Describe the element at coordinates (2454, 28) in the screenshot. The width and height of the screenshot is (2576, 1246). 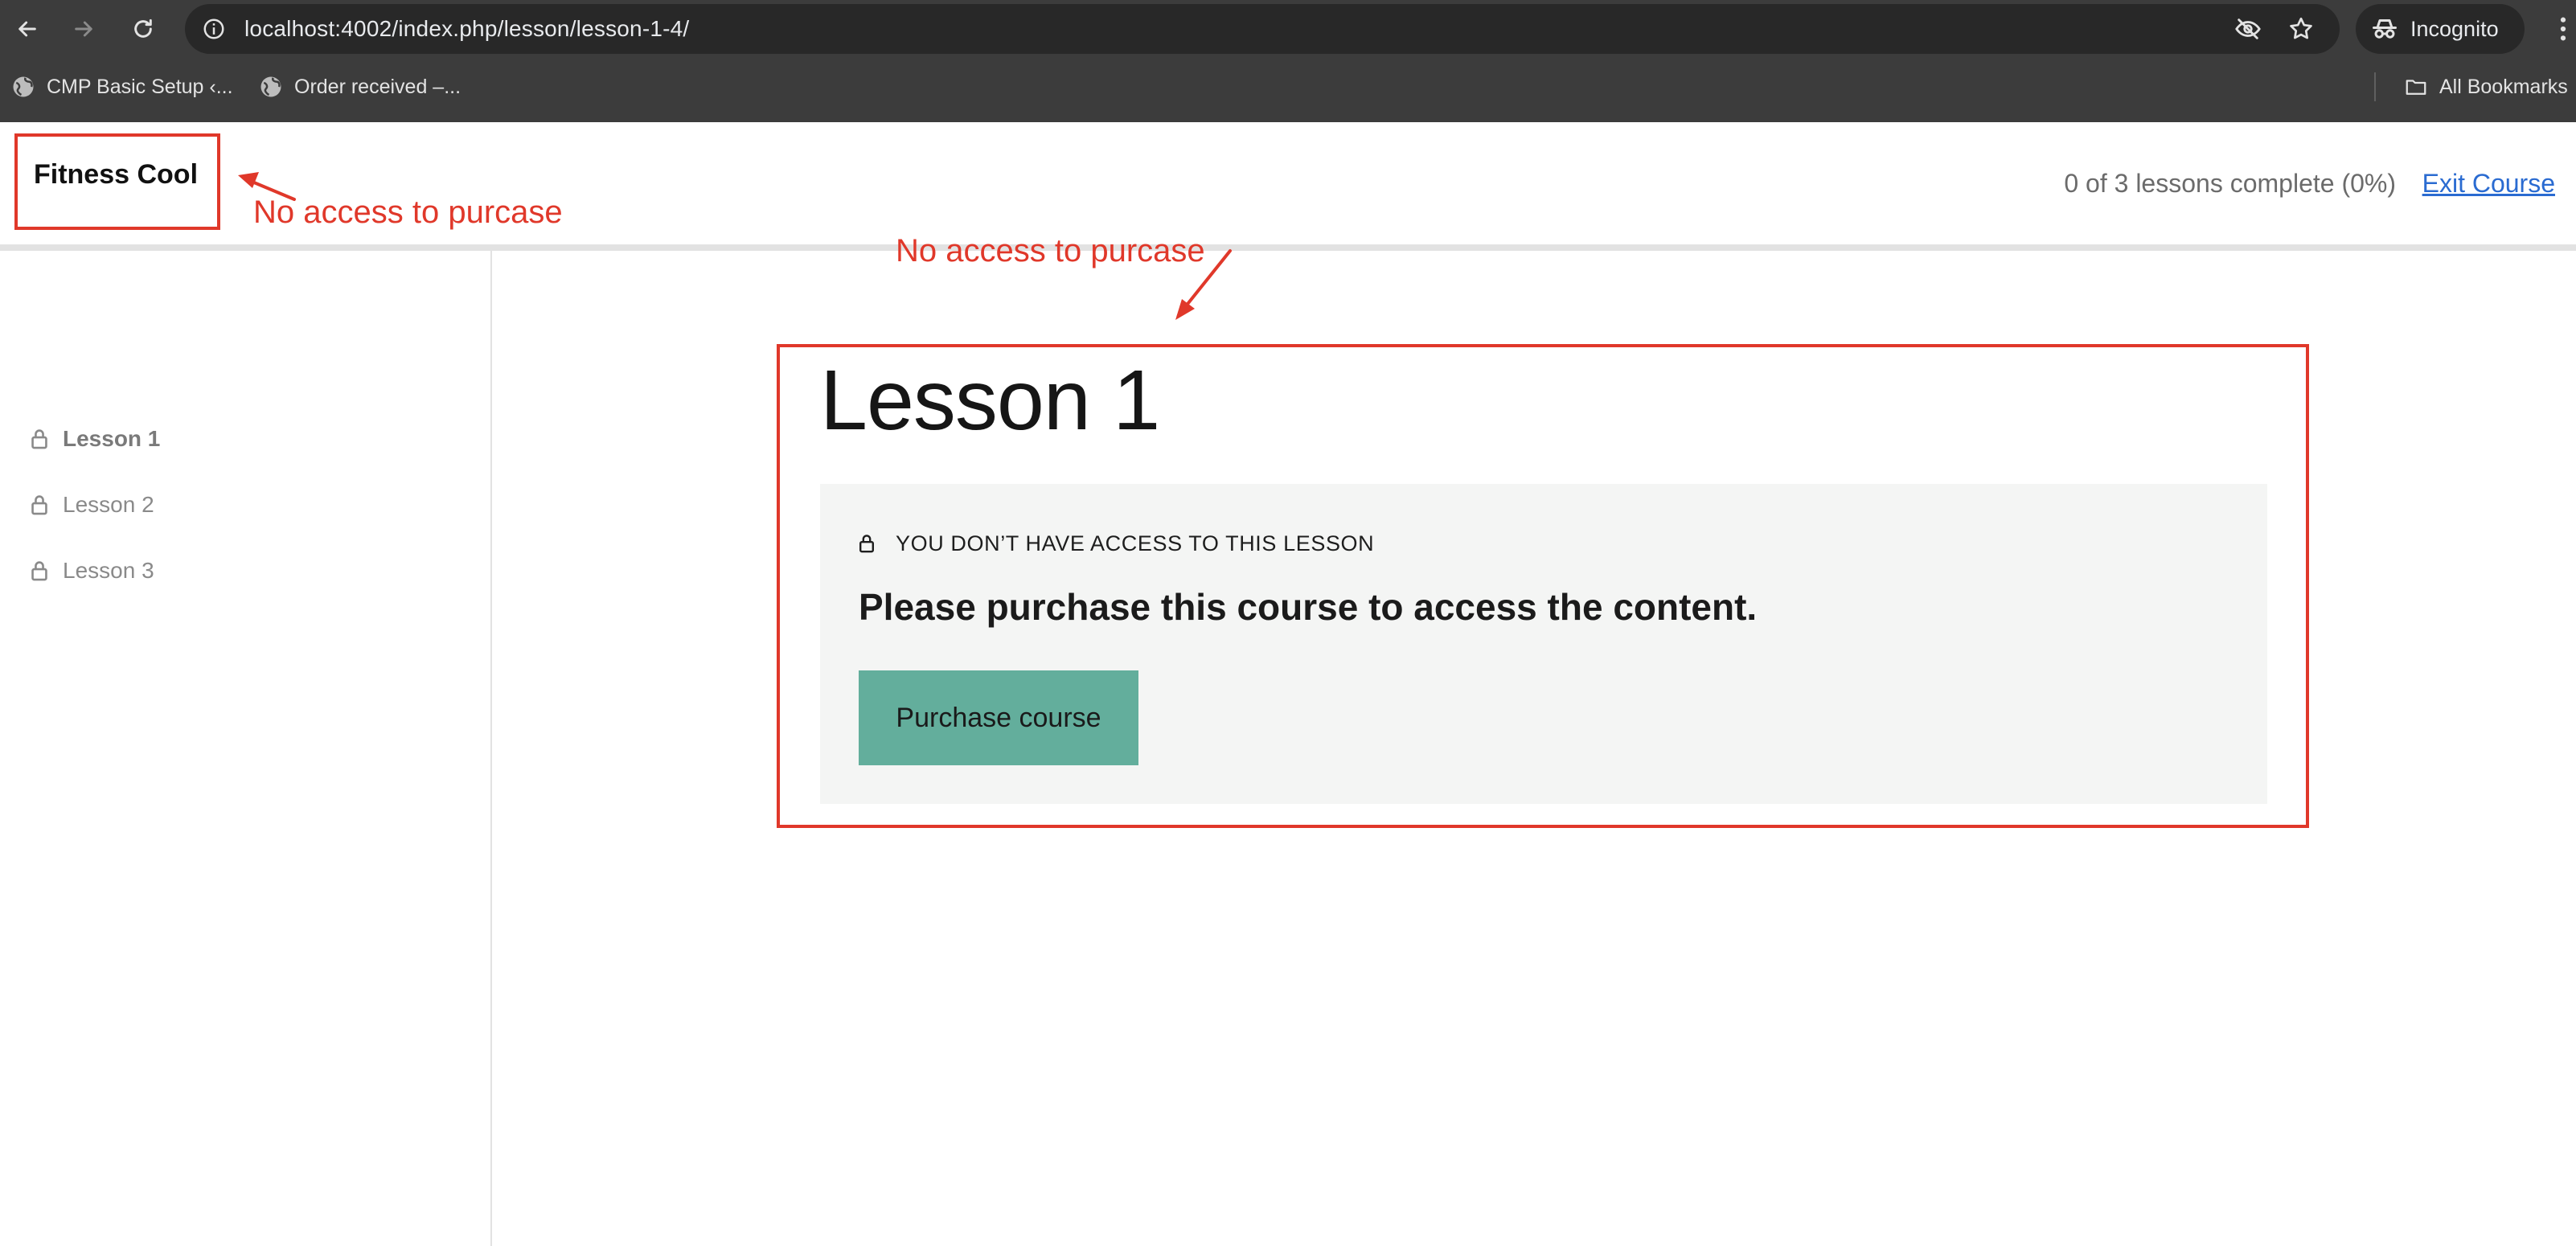
I see `incognito-label: Incognito` at that location.